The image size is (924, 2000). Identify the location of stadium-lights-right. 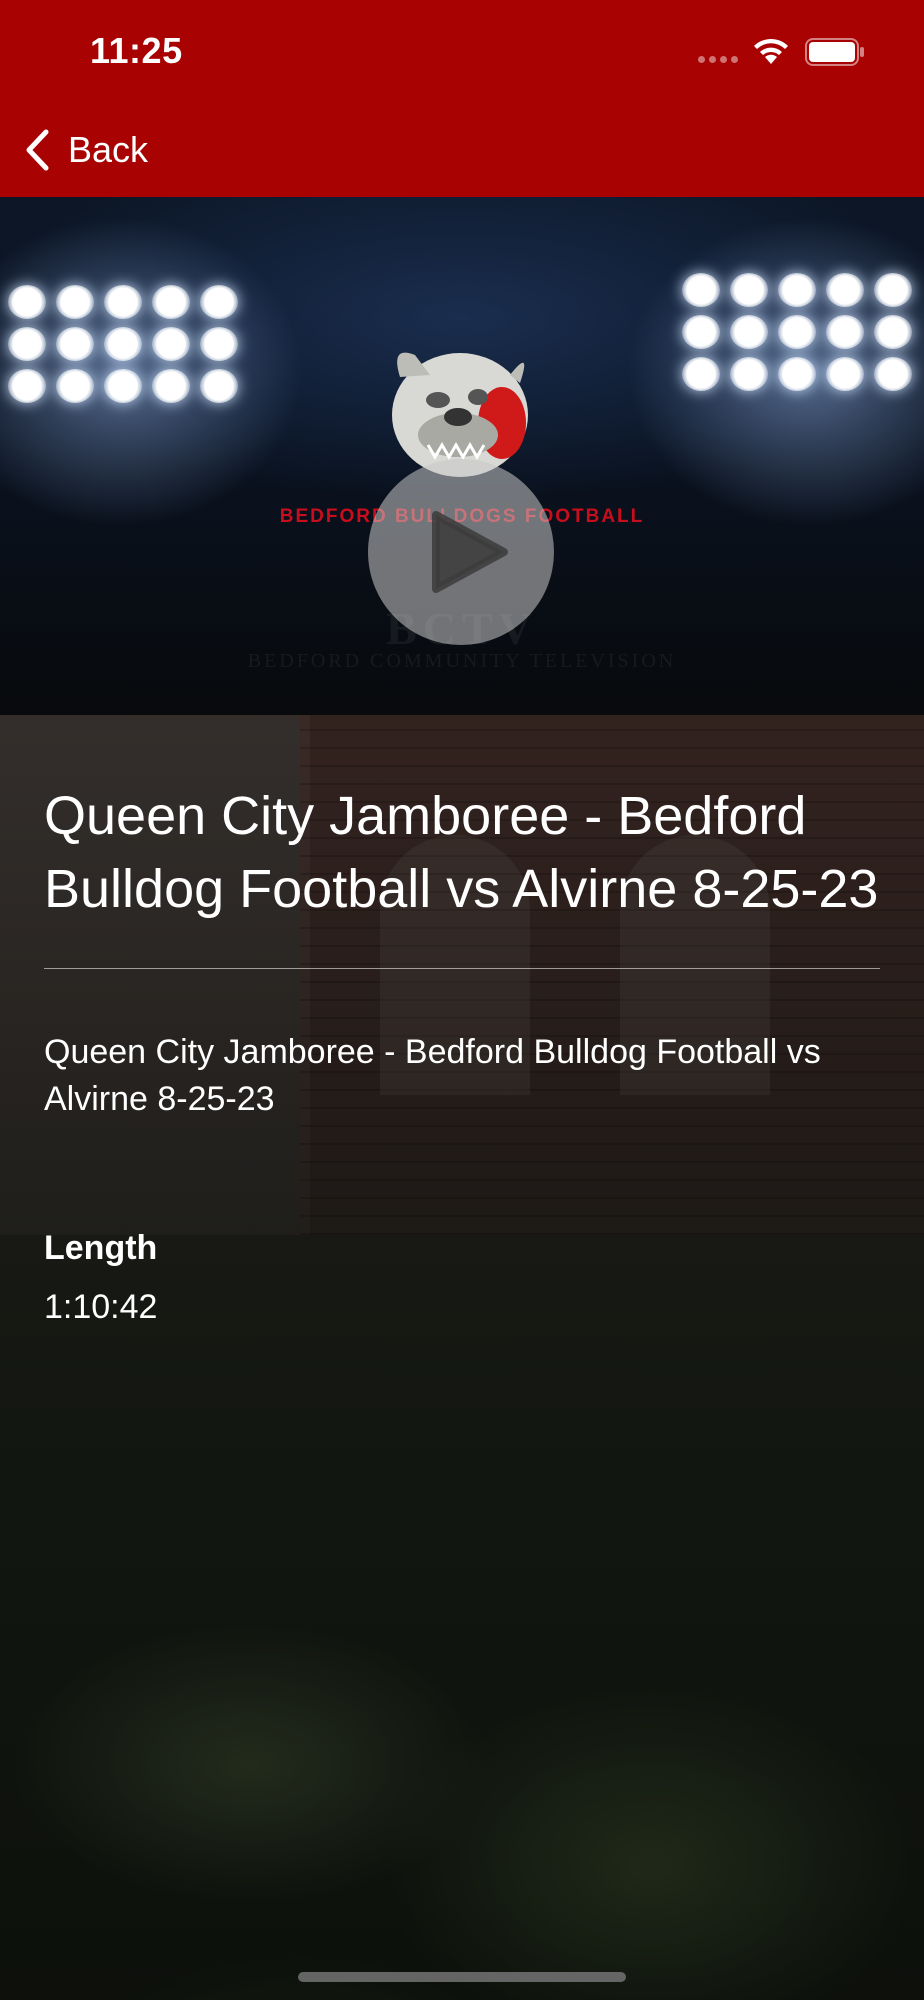
(797, 332).